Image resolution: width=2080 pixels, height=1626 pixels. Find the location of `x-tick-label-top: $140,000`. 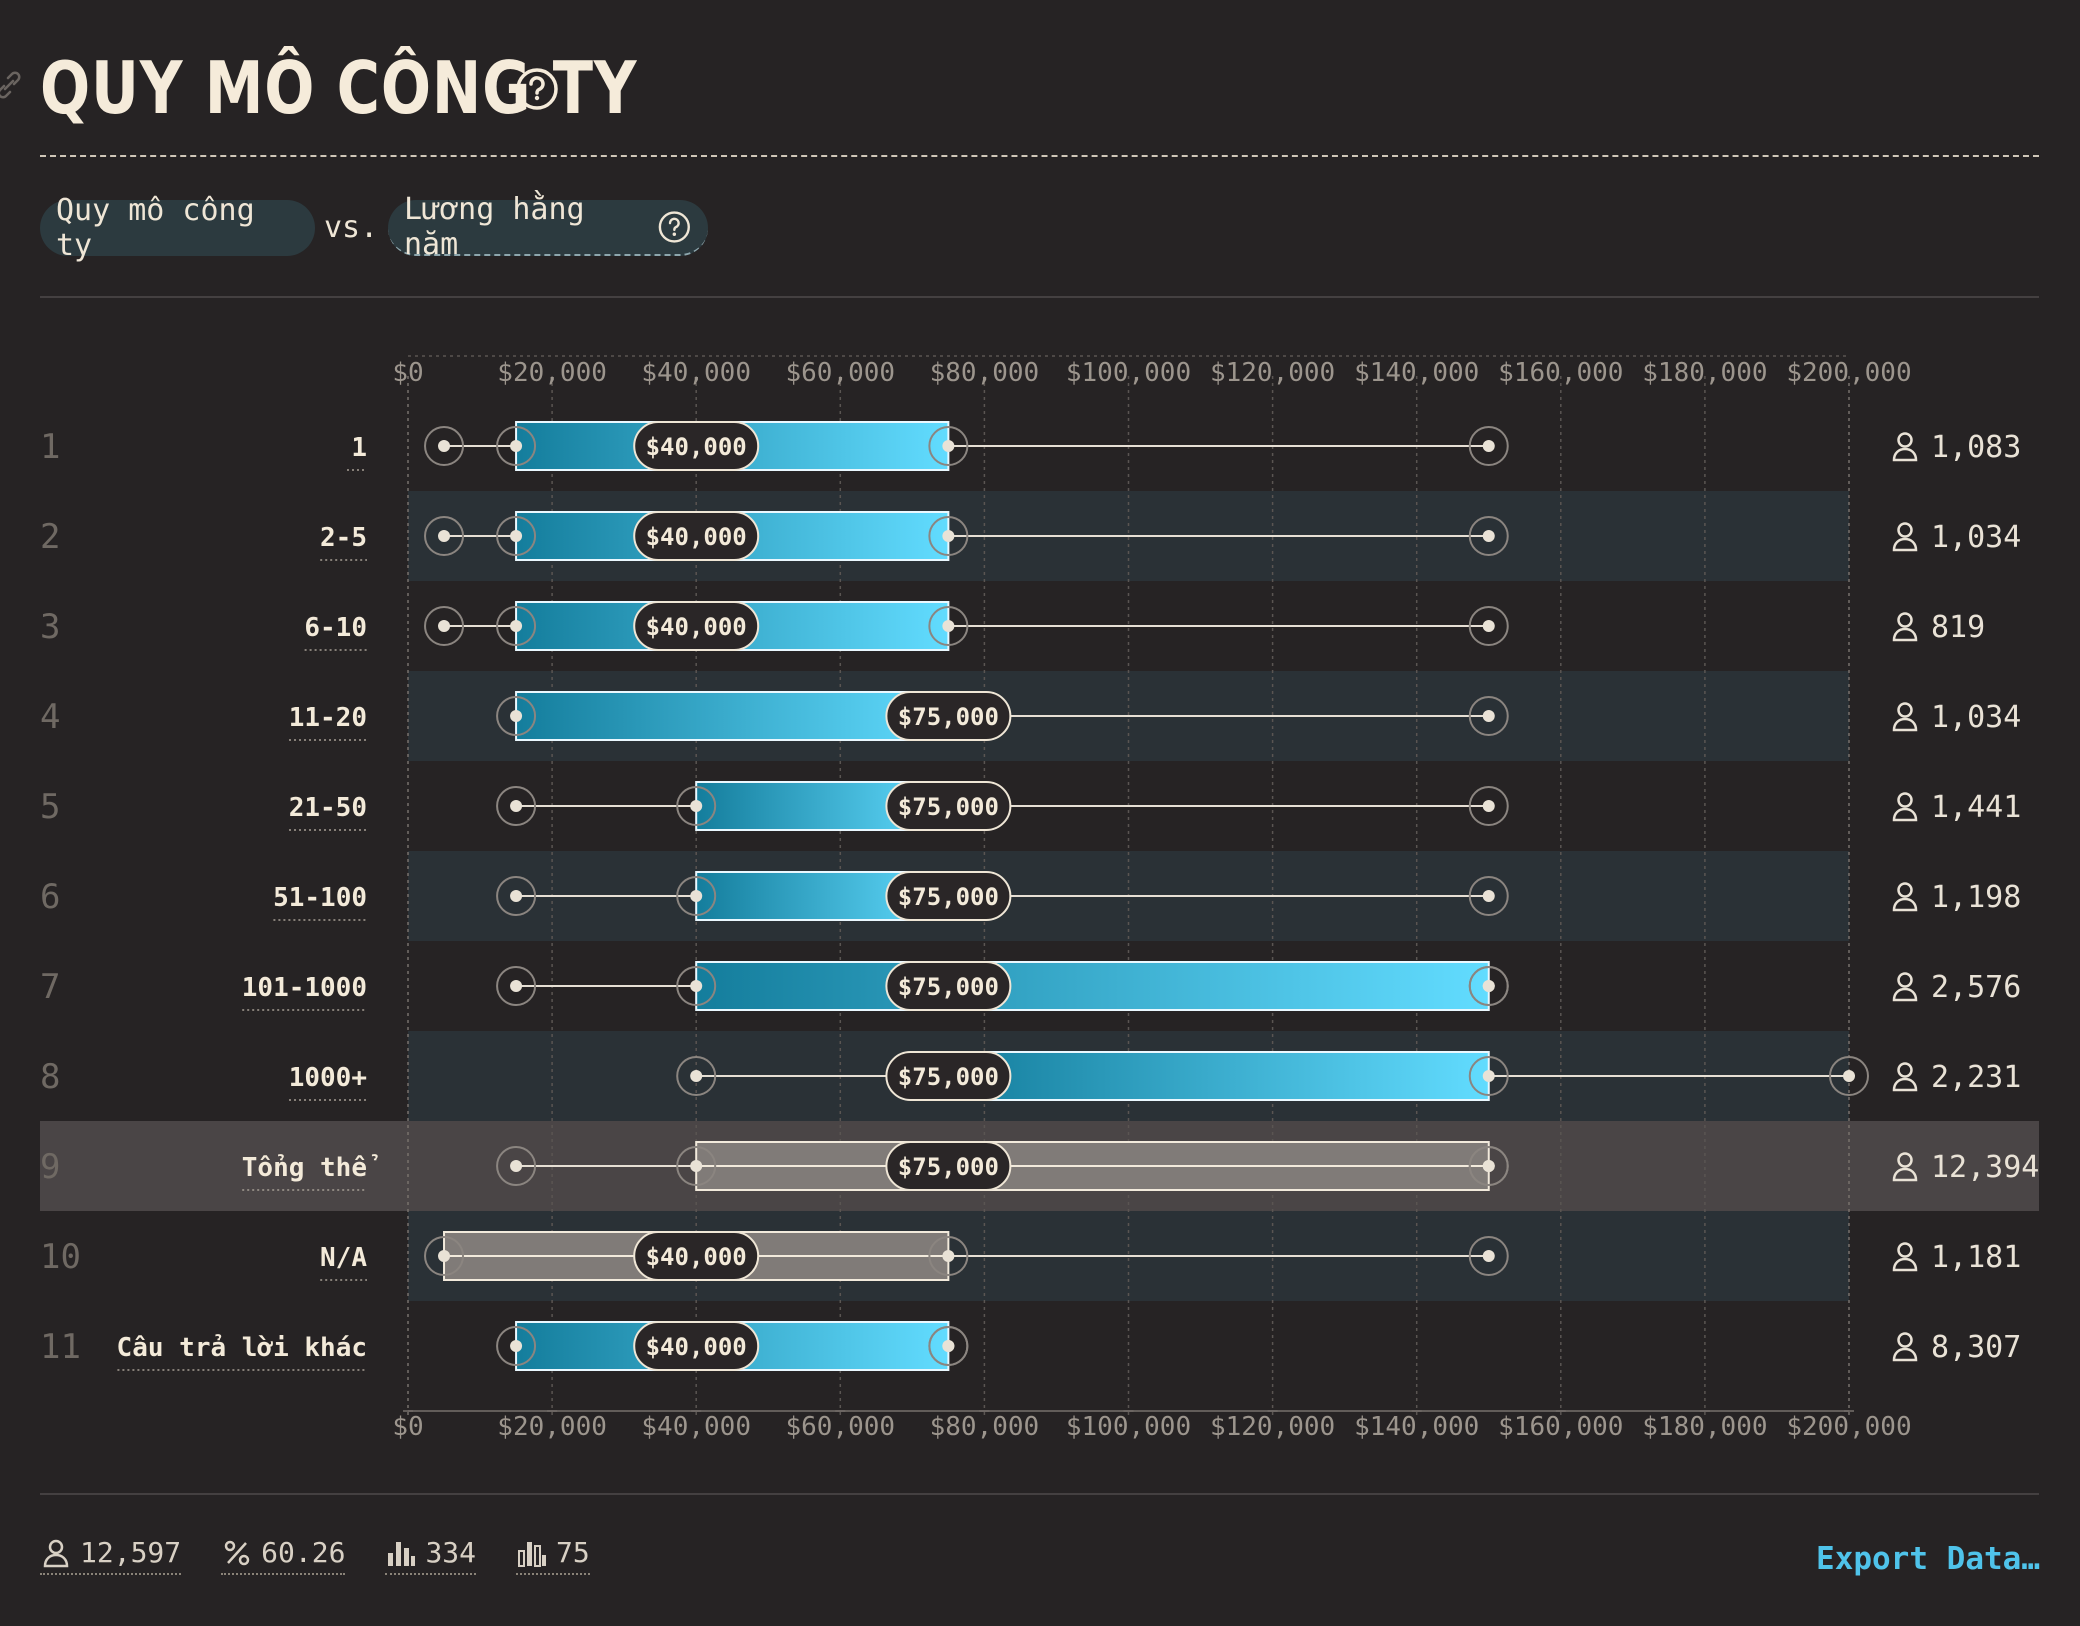

x-tick-label-top: $140,000 is located at coordinates (1416, 373).